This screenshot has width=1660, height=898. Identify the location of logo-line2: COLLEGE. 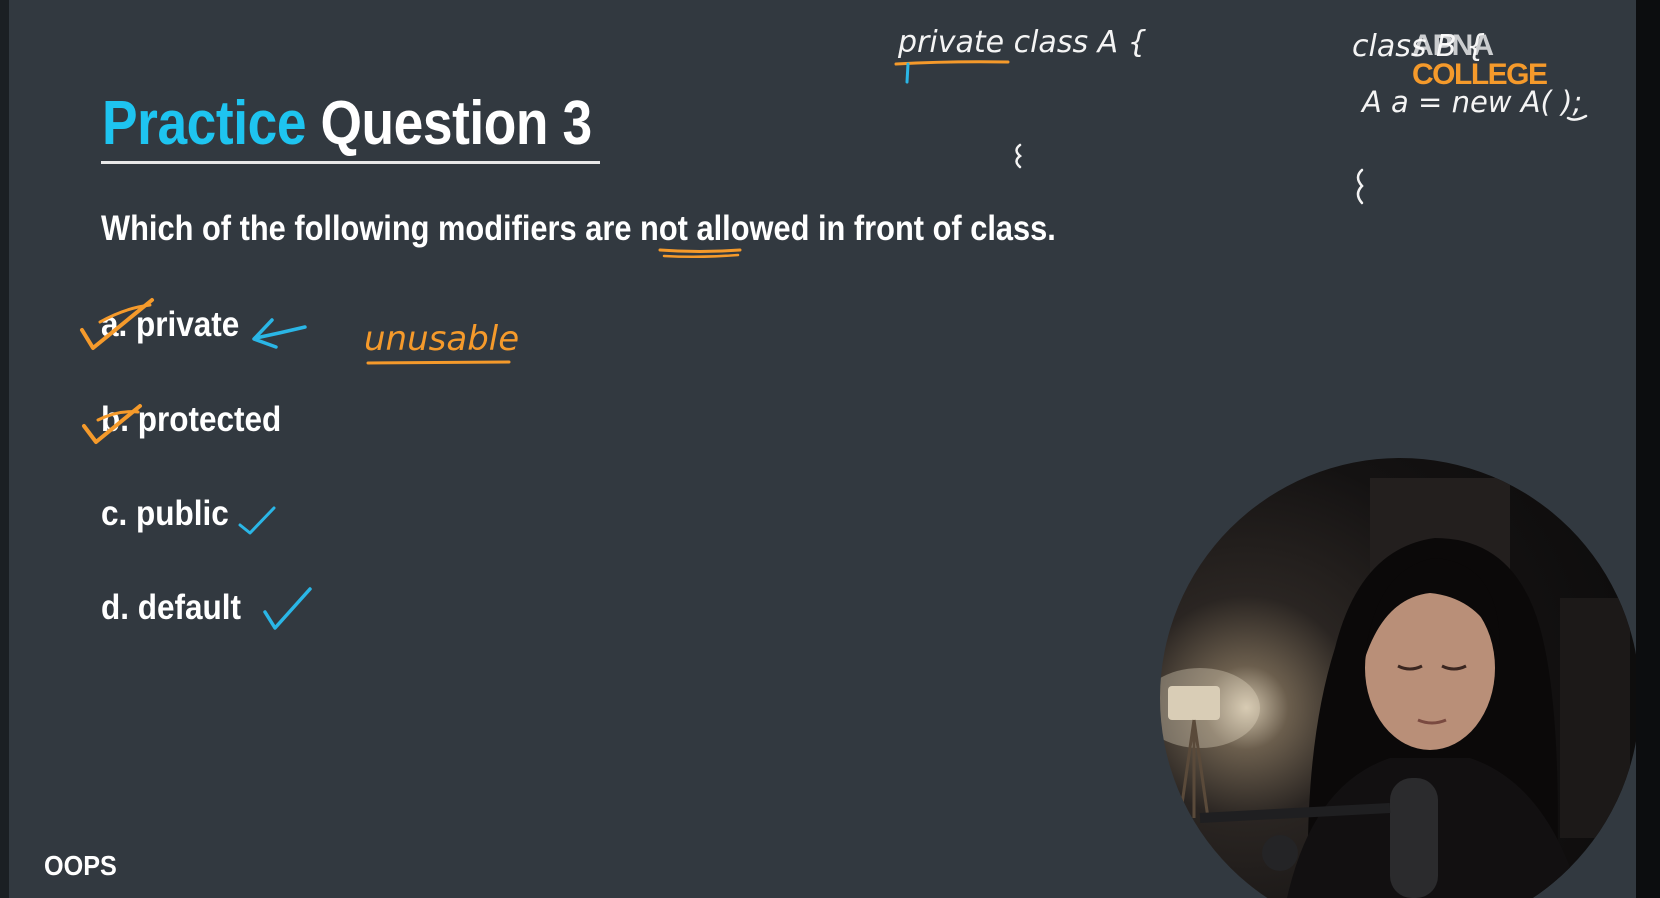
(1480, 74).